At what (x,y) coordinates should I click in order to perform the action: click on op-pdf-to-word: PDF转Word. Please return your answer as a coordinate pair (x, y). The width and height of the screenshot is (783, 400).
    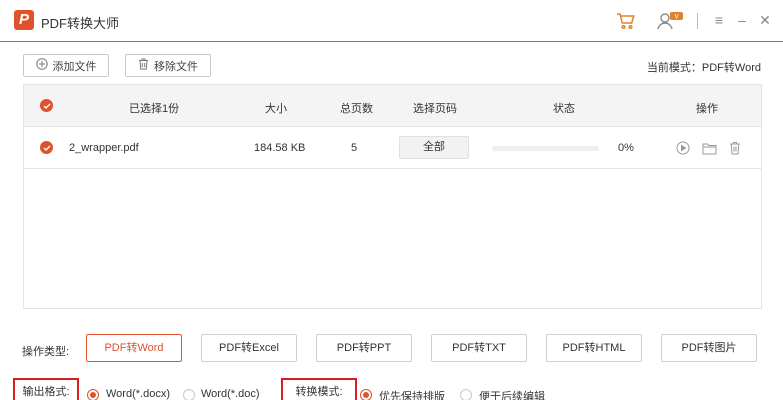
    Looking at the image, I should click on (134, 348).